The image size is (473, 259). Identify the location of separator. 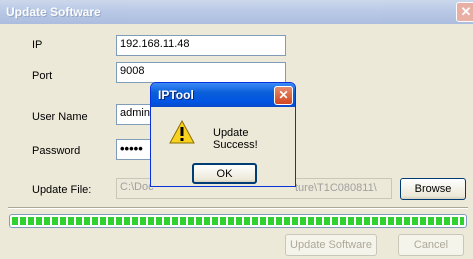
(238, 208).